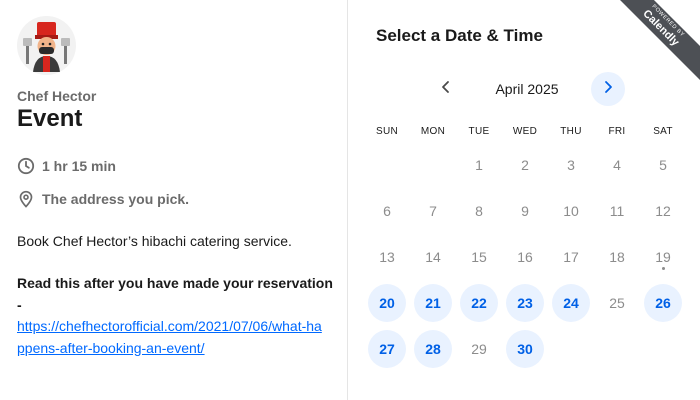 This screenshot has width=700, height=400. What do you see at coordinates (46, 45) in the screenshot?
I see `host-avatar` at bounding box center [46, 45].